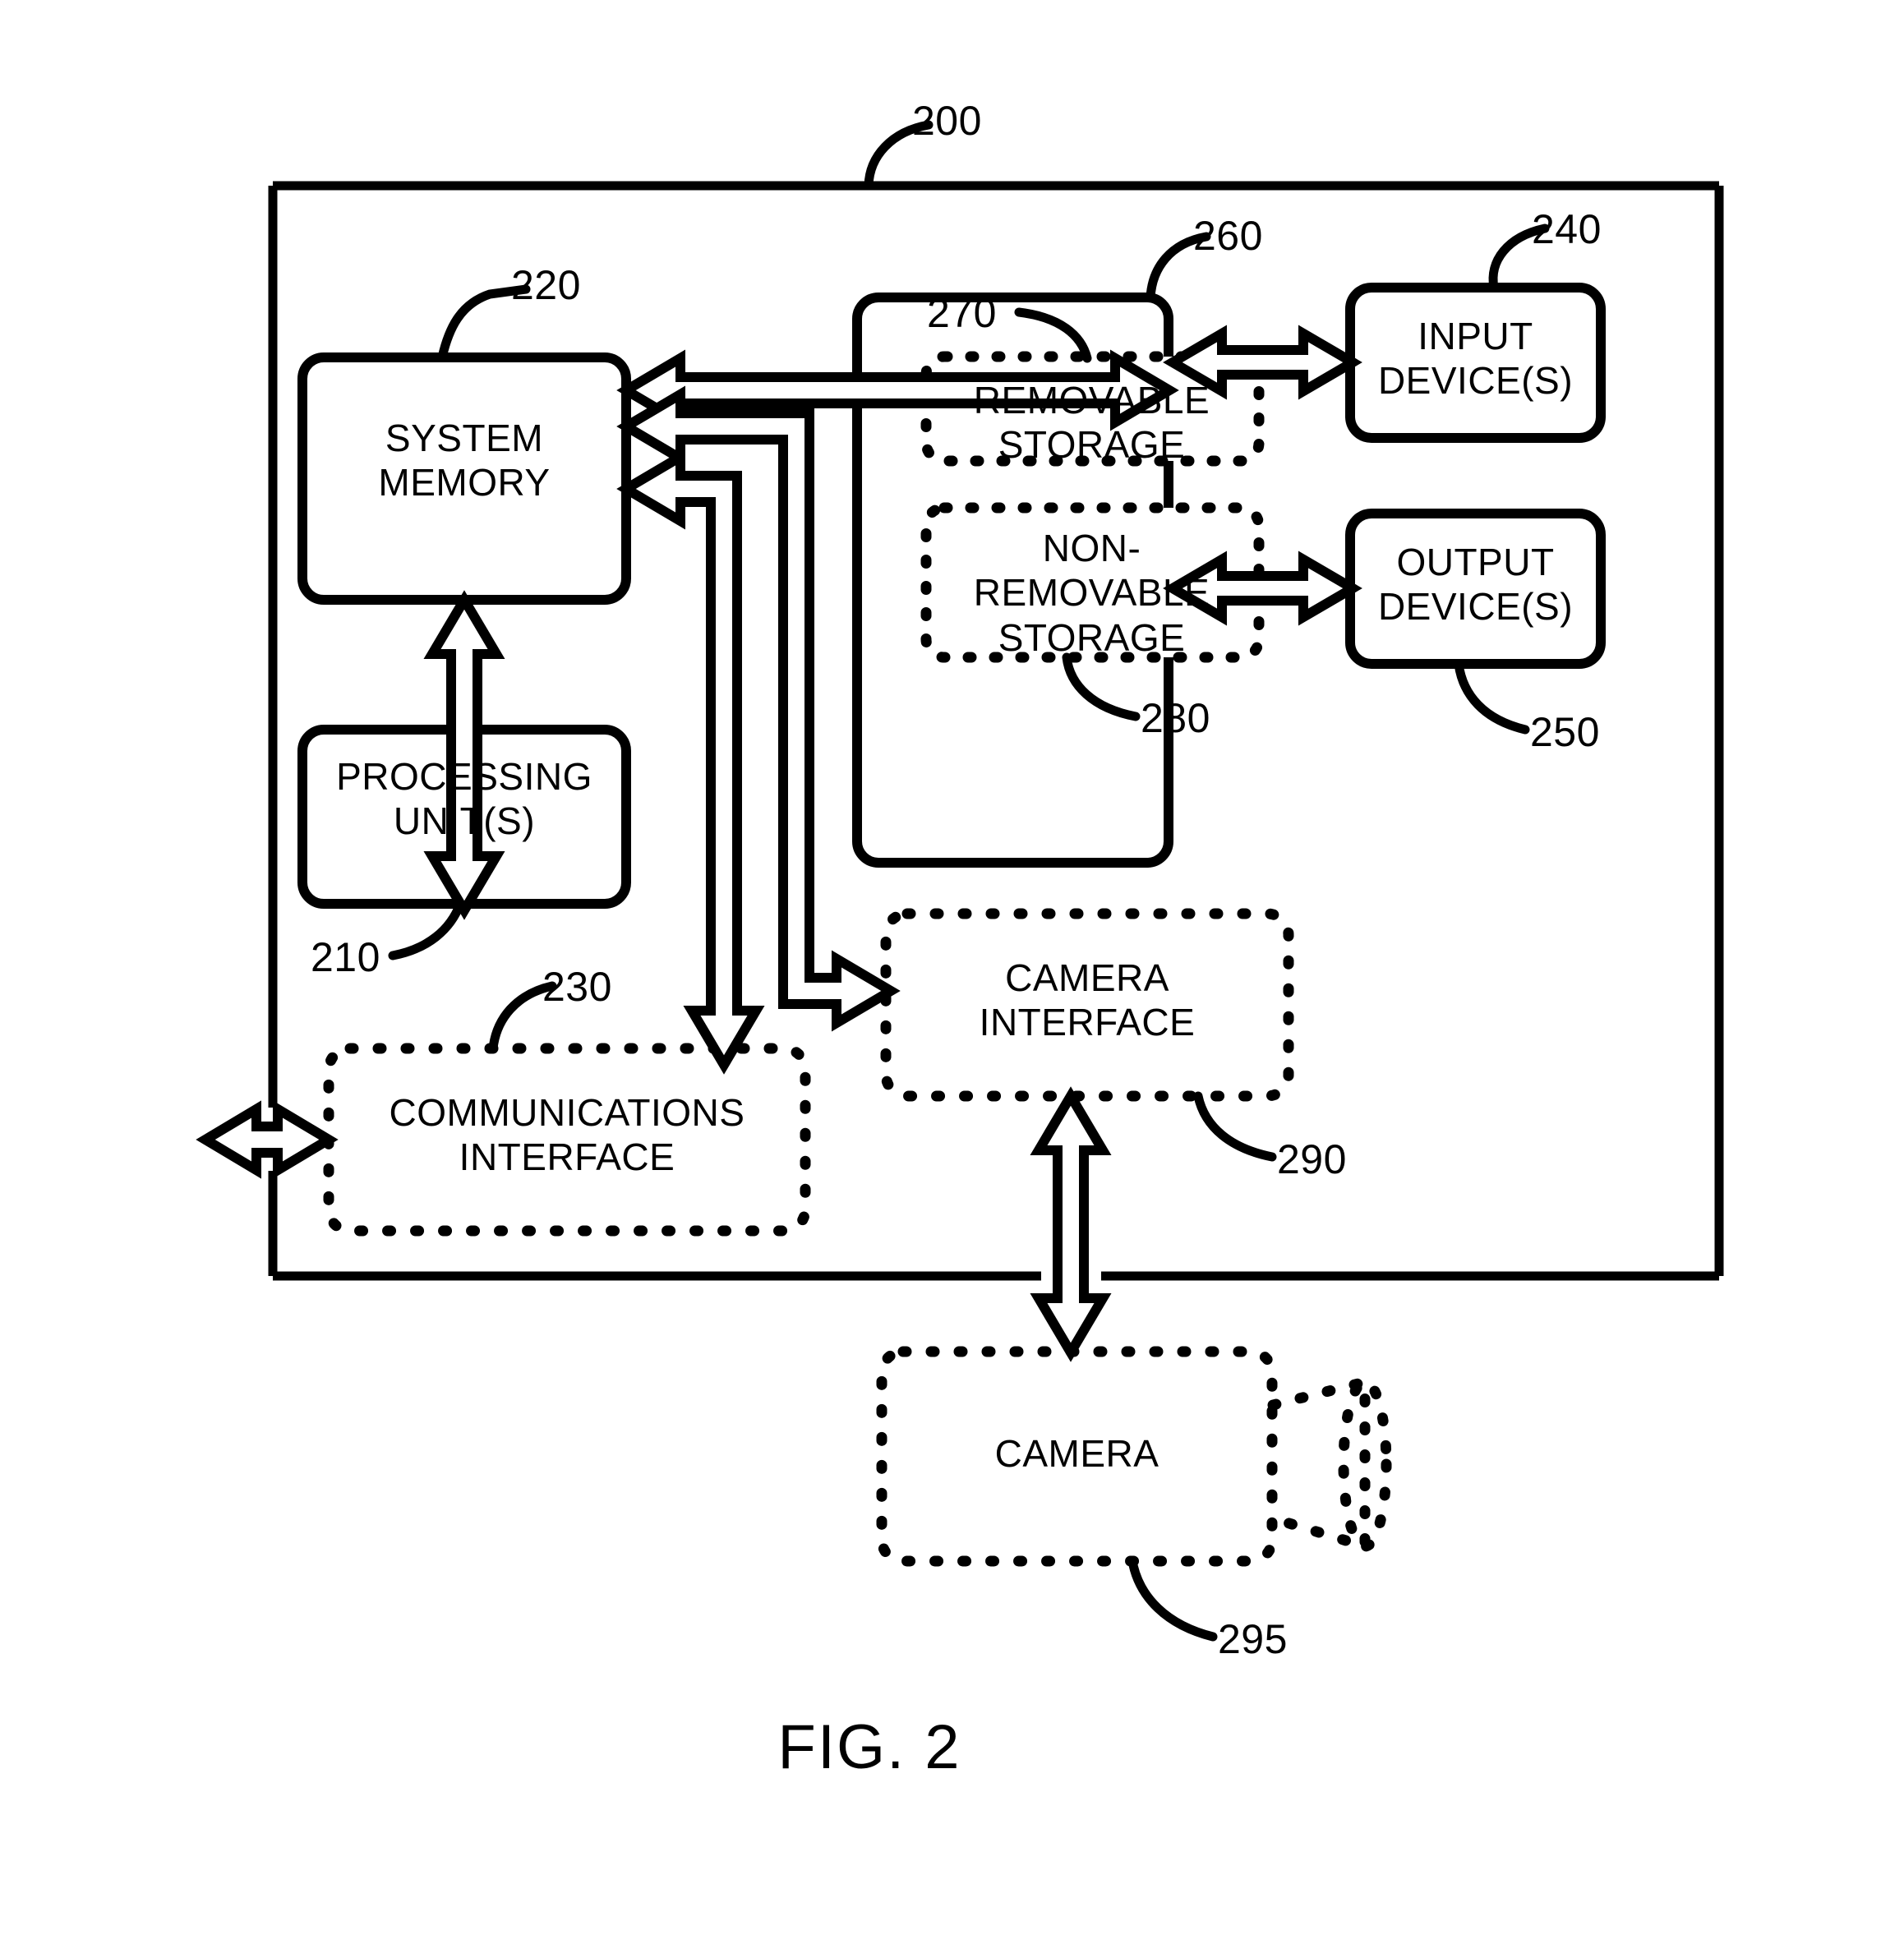 This screenshot has width=1904, height=1944. Describe the element at coordinates (1076, 1453) in the screenshot. I see `camera-label: CAMERA` at that location.